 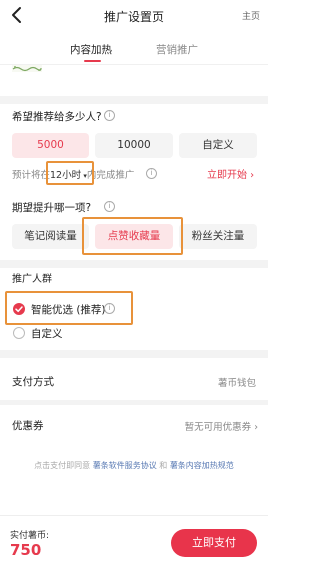 I want to click on active-tab-indicator, so click(x=92, y=61).